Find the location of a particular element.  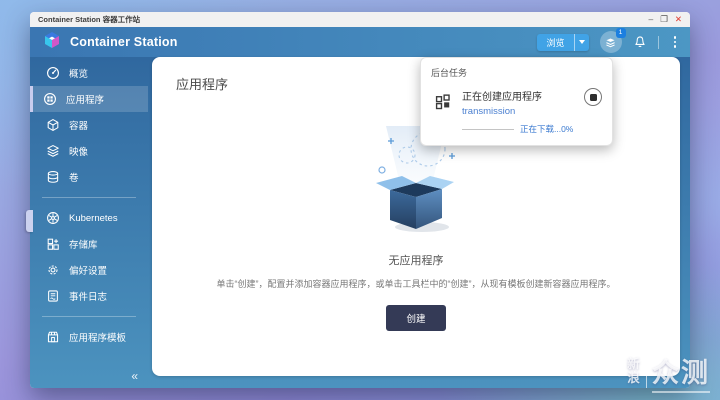

empty-state-title: 无应用程序 is located at coordinates (416, 260).